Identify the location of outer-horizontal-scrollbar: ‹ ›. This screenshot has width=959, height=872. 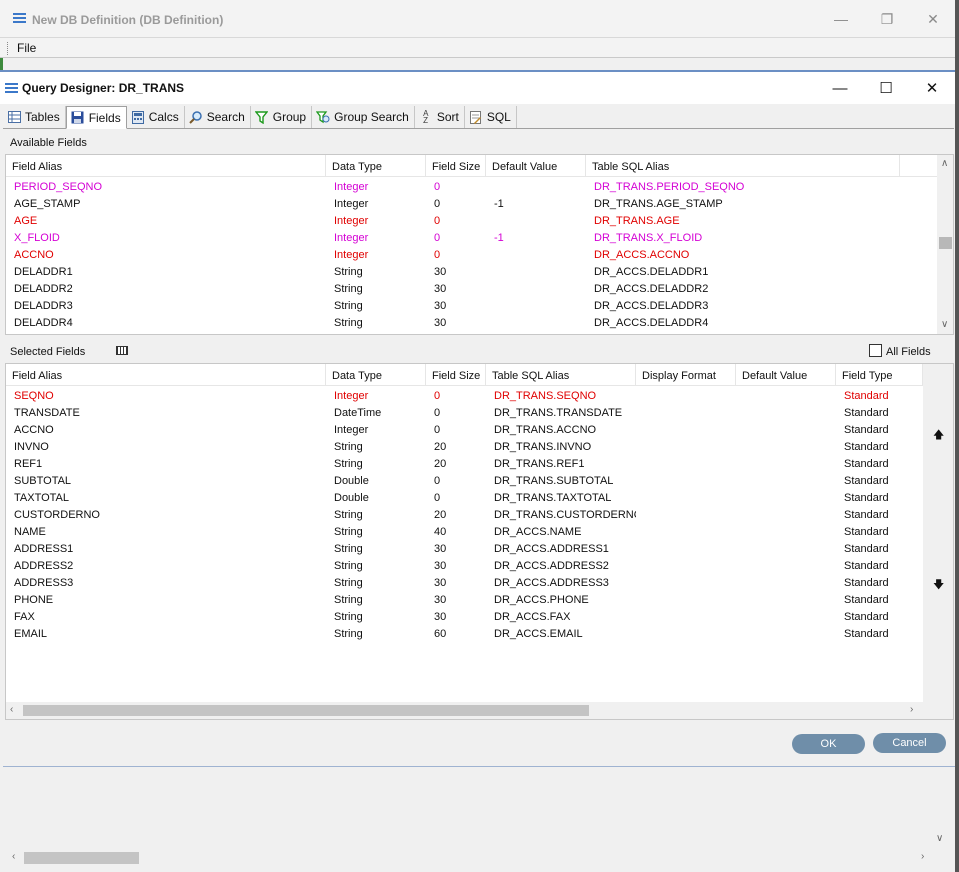
(470, 857).